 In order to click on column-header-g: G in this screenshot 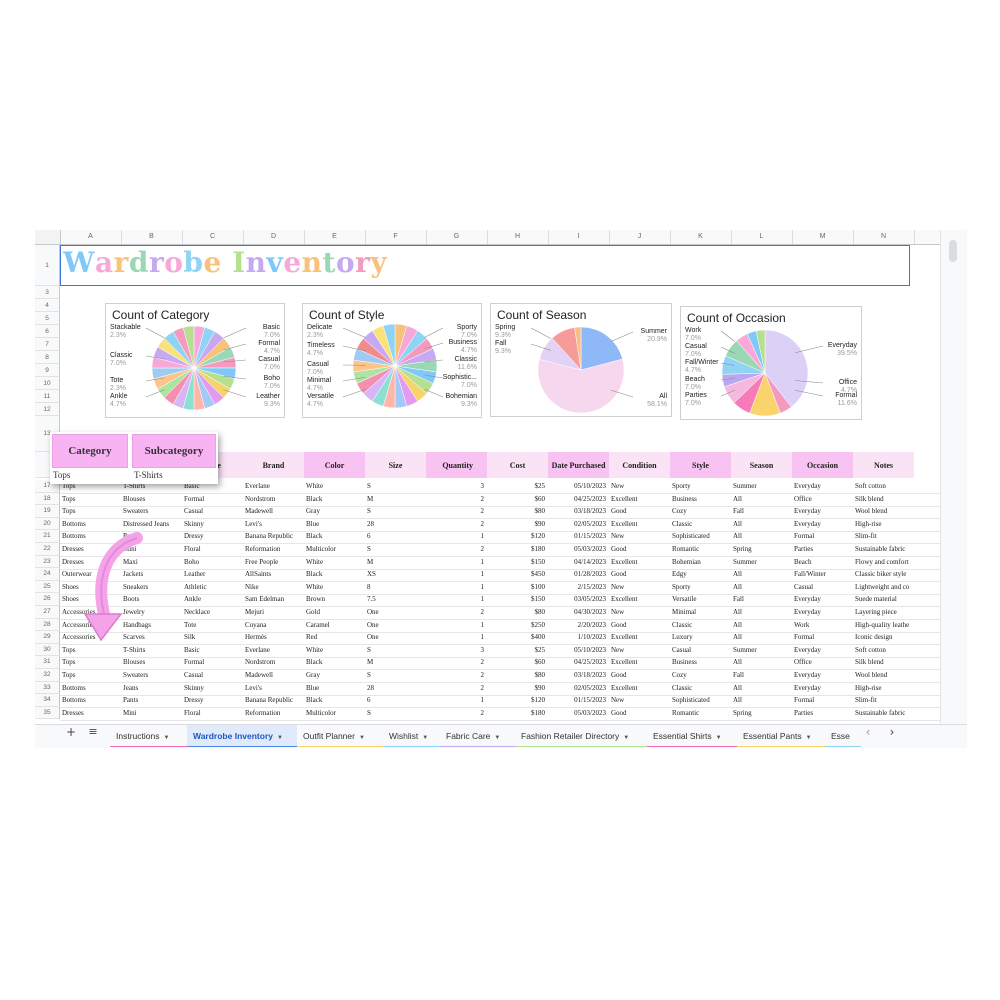, I will do `click(457, 237)`.